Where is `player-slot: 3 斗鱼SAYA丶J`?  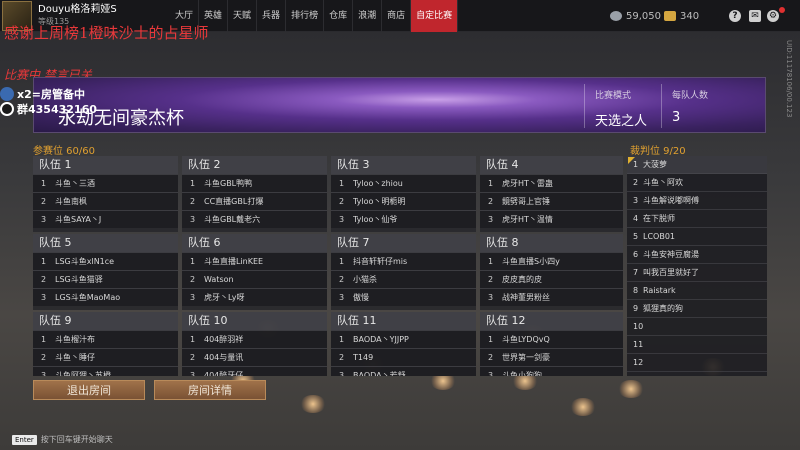 player-slot: 3 斗鱼SAYA丶J is located at coordinates (105, 219).